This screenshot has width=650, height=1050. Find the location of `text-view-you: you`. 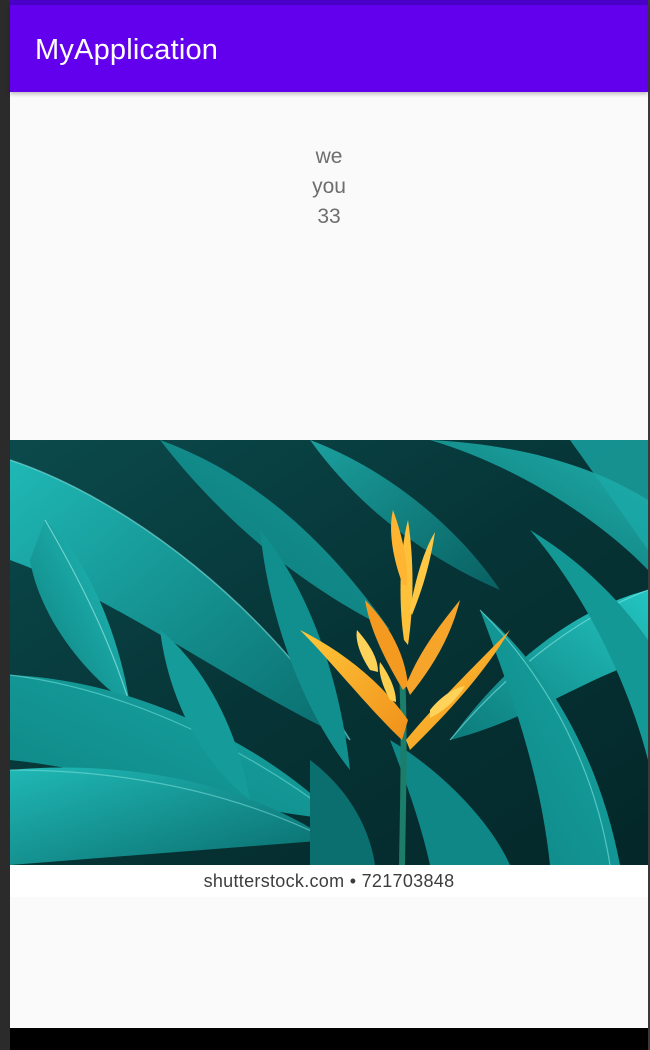

text-view-you: you is located at coordinates (329, 186).